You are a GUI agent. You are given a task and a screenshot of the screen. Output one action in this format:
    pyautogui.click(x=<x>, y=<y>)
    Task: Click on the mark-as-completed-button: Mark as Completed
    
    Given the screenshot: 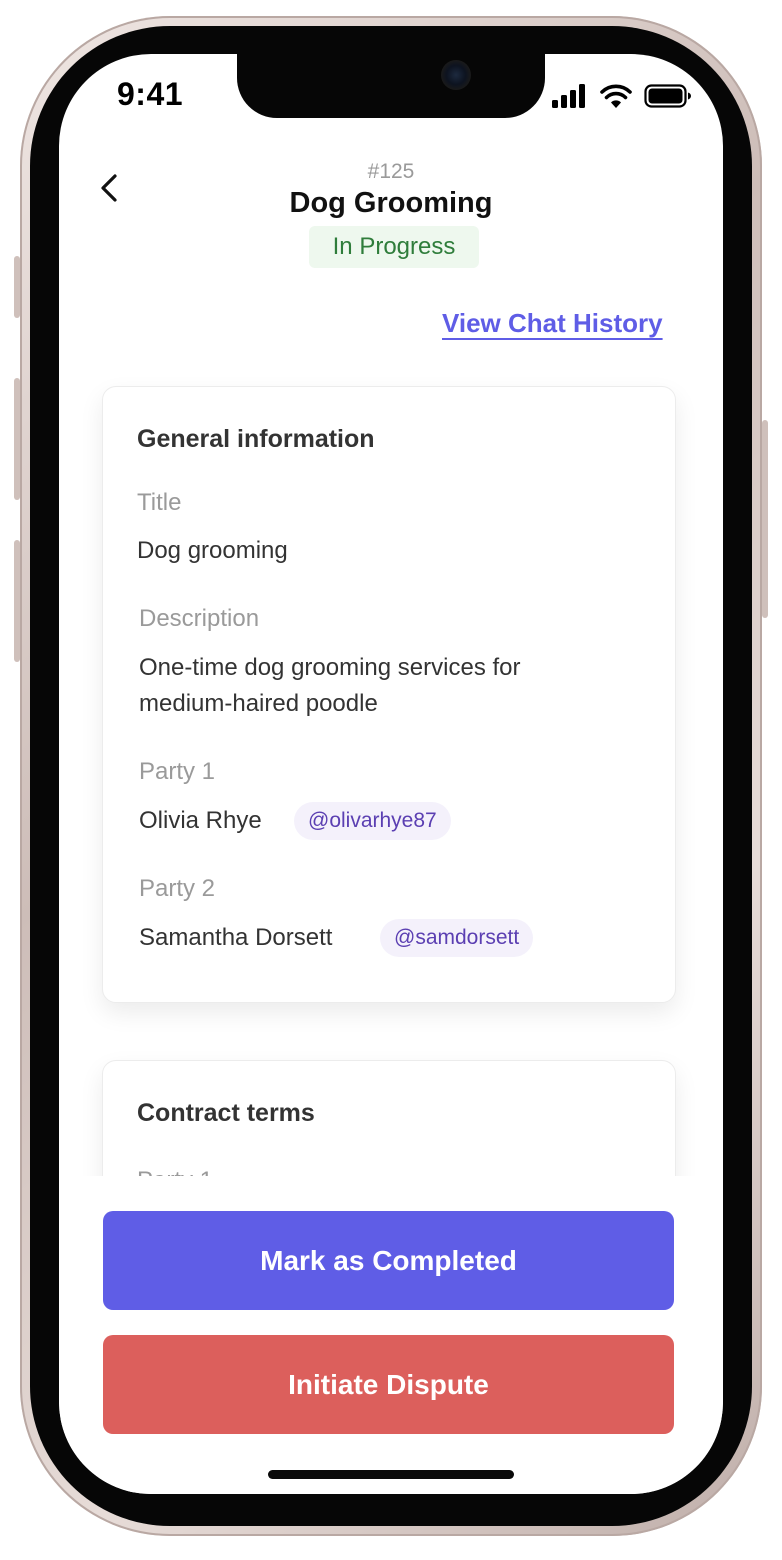 What is the action you would take?
    pyautogui.click(x=388, y=1260)
    